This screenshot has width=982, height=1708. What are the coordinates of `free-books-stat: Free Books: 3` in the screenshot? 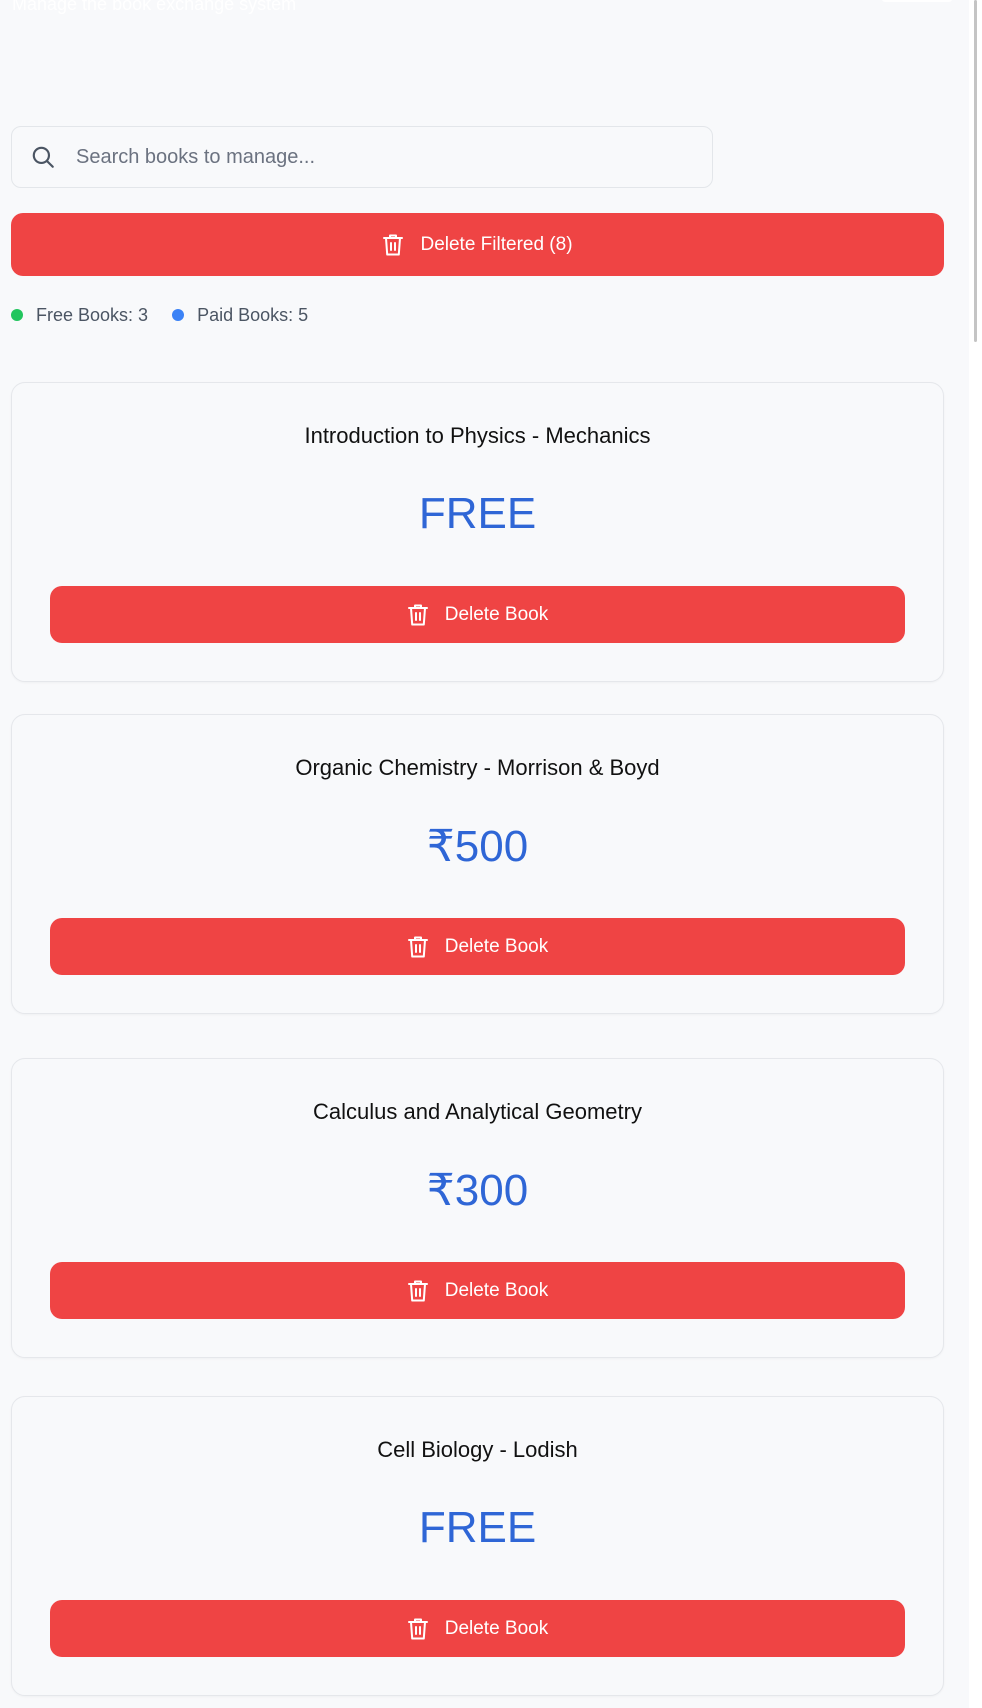 It's located at (79, 315).